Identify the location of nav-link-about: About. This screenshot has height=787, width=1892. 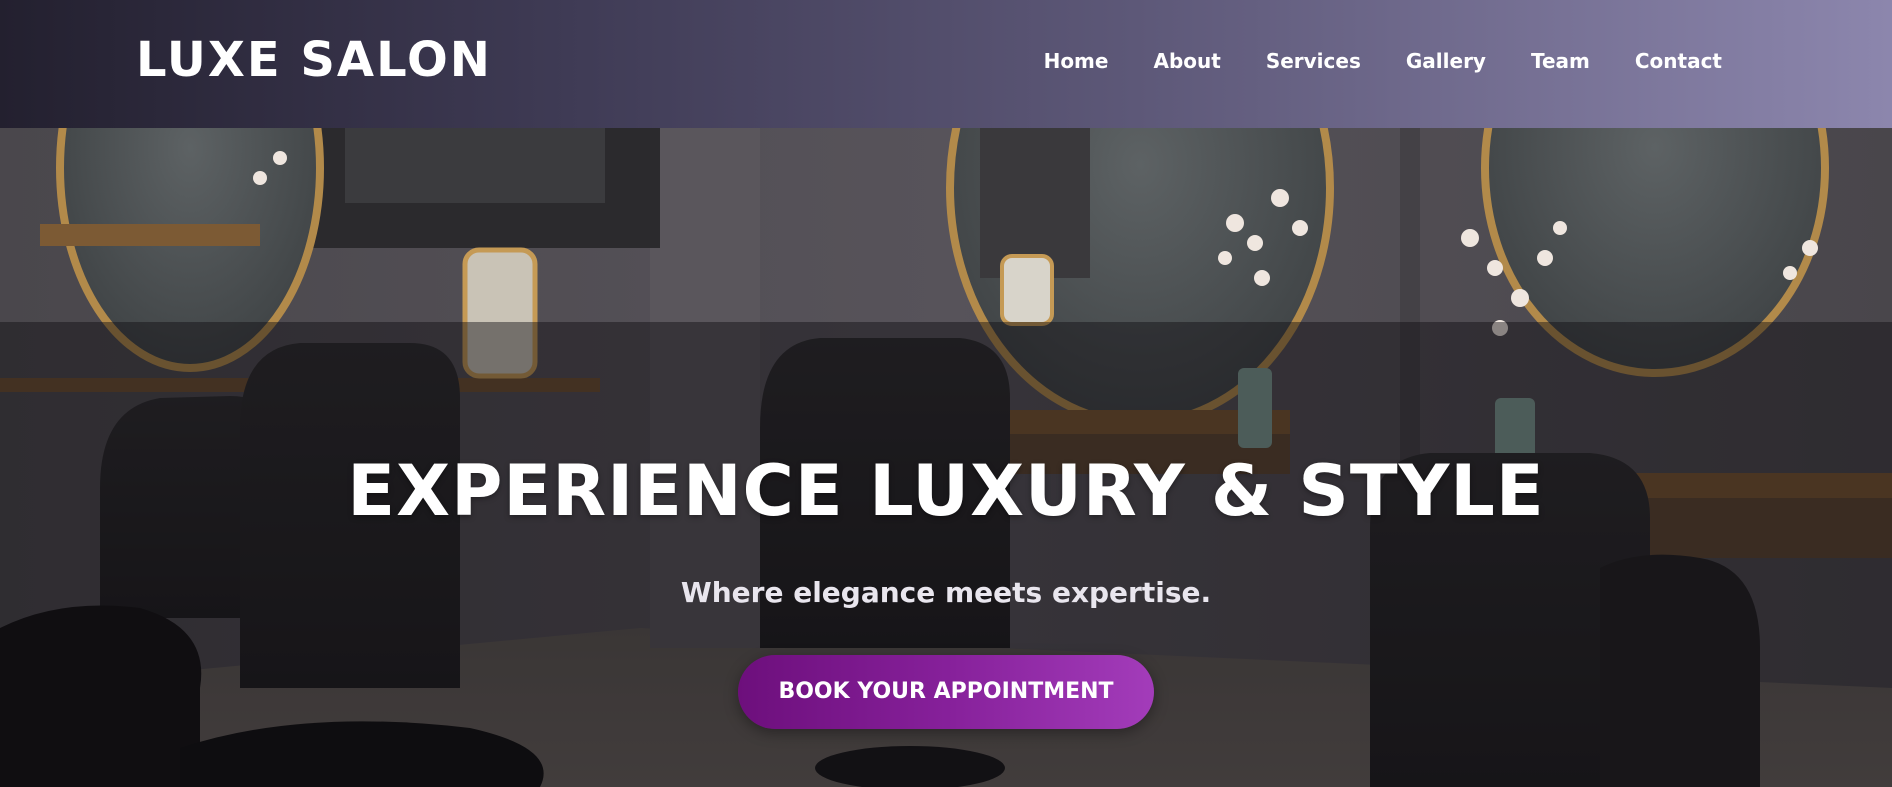
(1186, 61).